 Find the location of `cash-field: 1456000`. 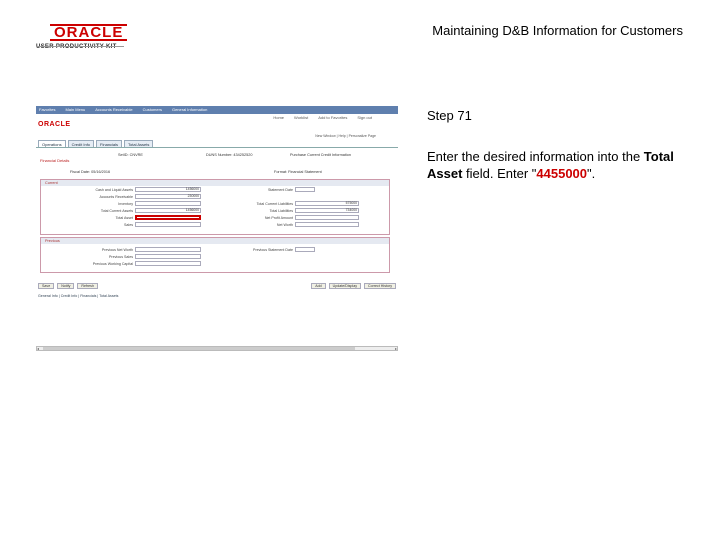

cash-field: 1456000 is located at coordinates (168, 189).